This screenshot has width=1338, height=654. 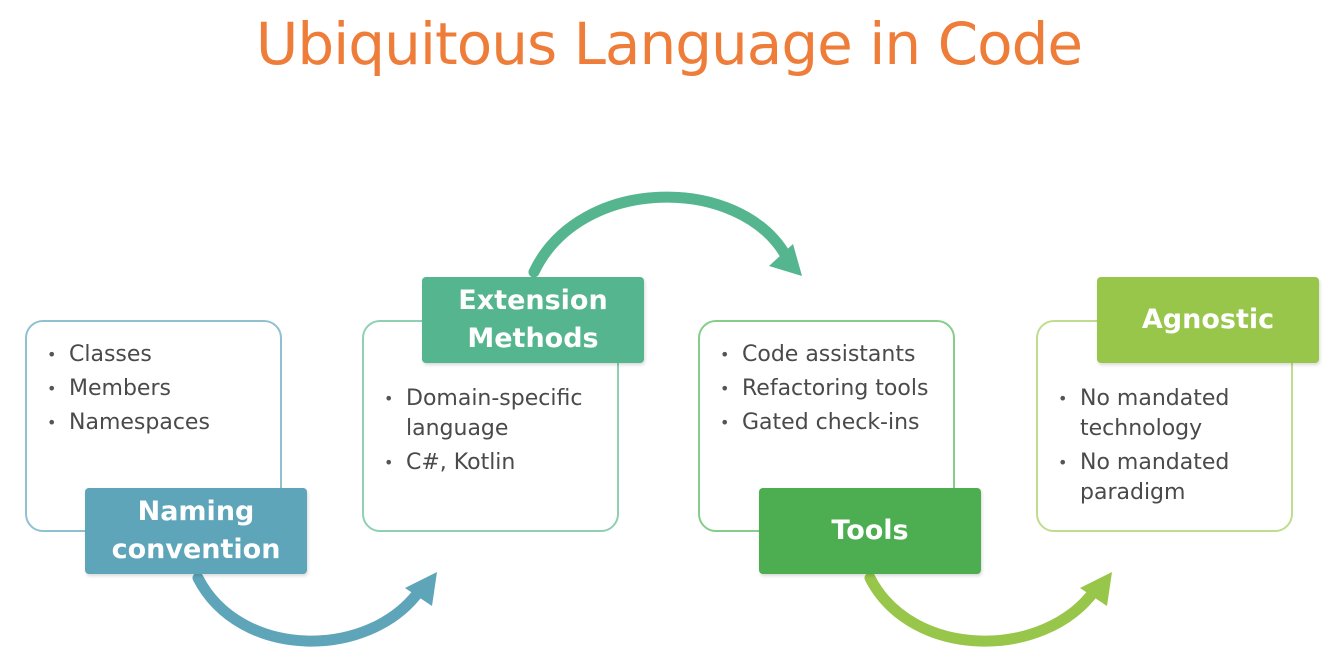 I want to click on list-item: Gated check-ins, so click(x=824, y=423).